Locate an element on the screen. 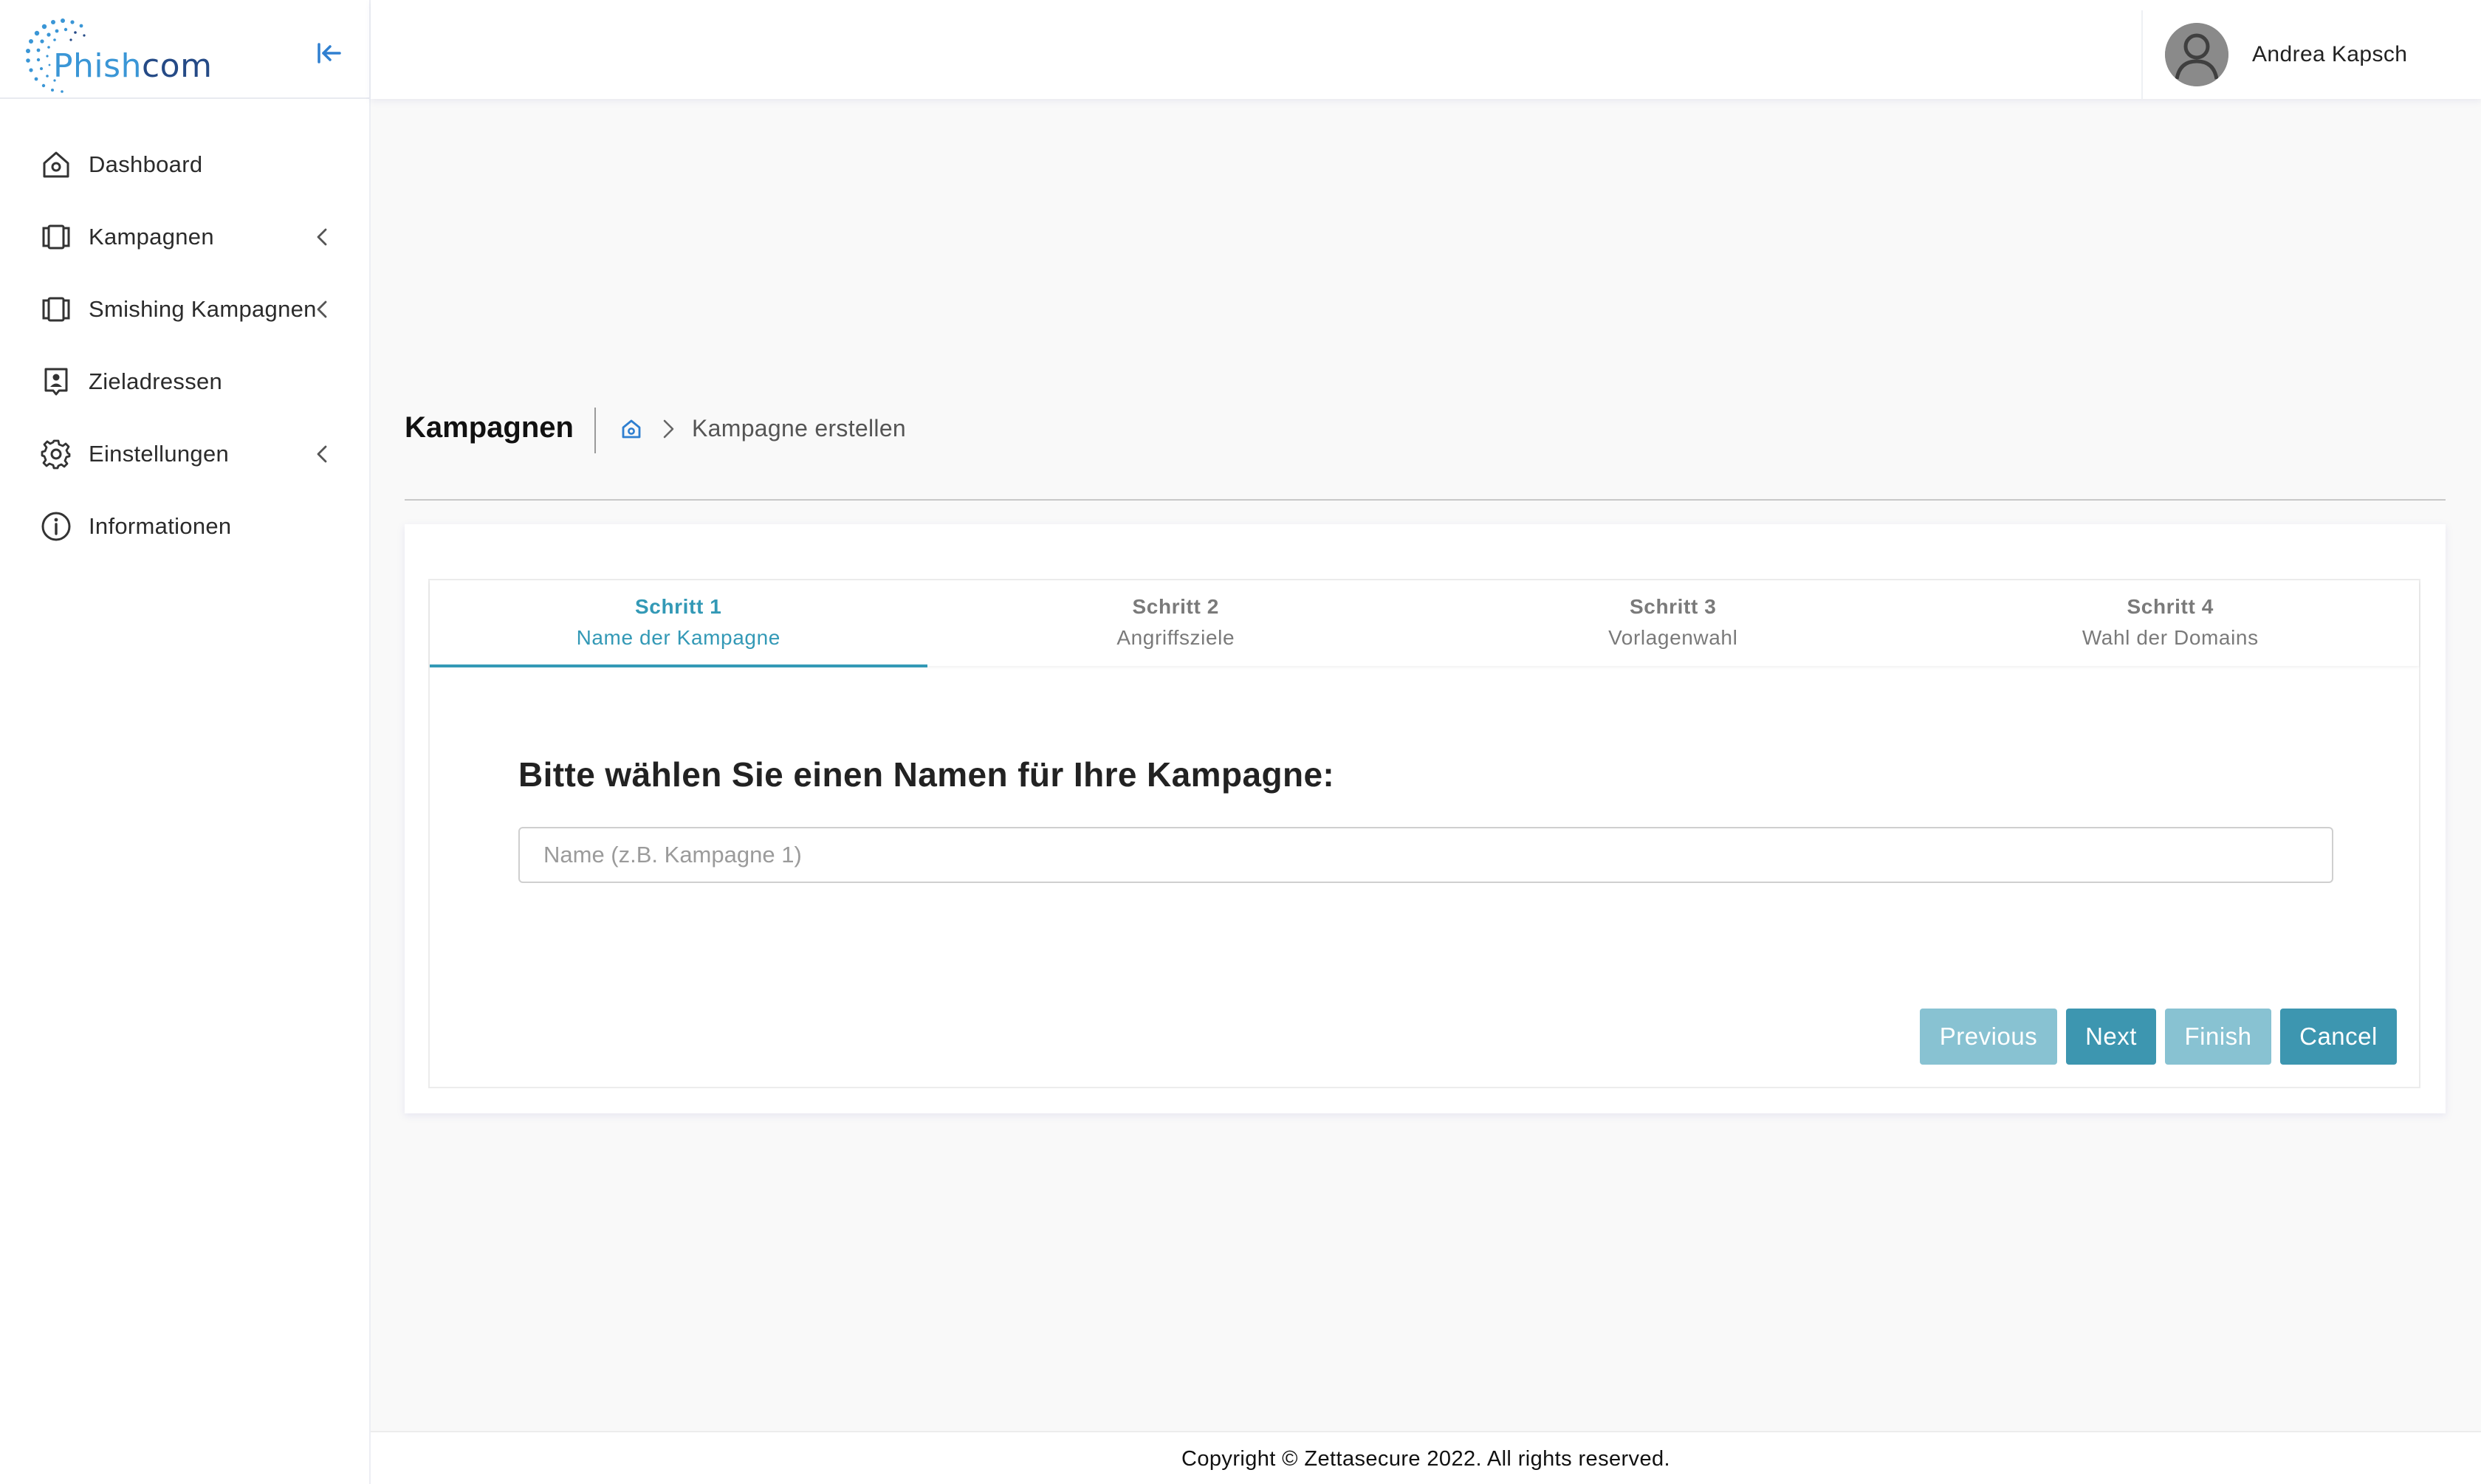  step-name: Angriffsziele is located at coordinates (1175, 637).